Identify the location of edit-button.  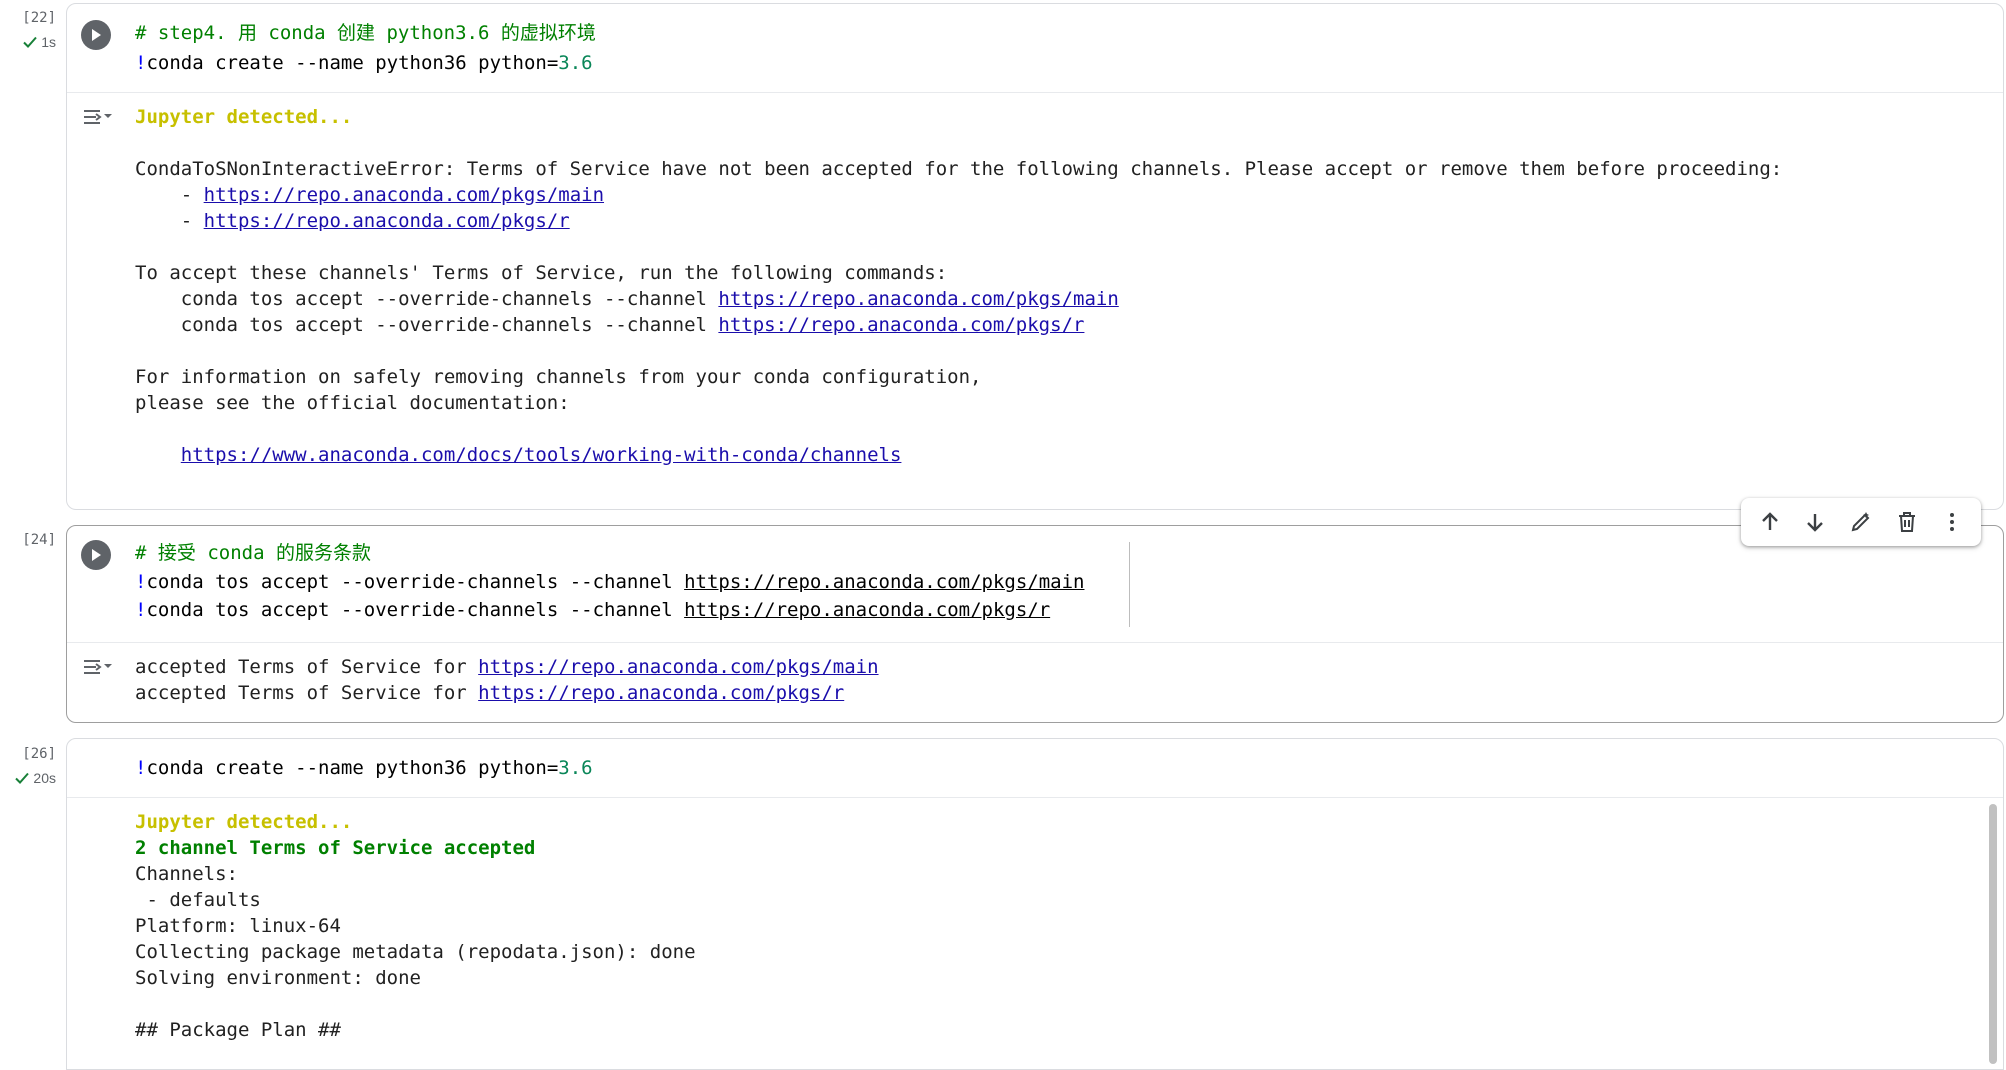
(1861, 522).